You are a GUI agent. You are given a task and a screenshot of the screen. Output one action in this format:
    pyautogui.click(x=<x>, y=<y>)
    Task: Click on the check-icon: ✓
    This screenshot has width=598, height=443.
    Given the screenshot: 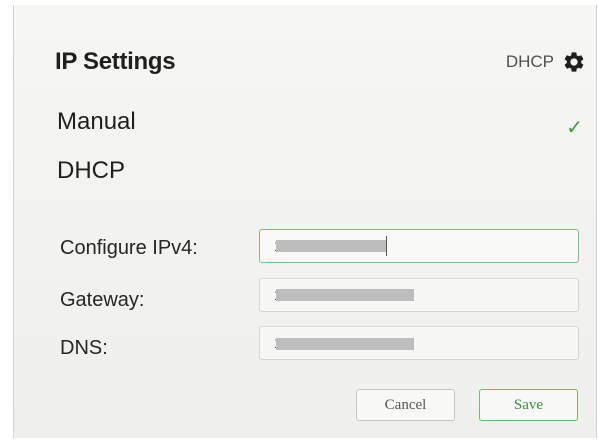 What is the action you would take?
    pyautogui.click(x=574, y=128)
    